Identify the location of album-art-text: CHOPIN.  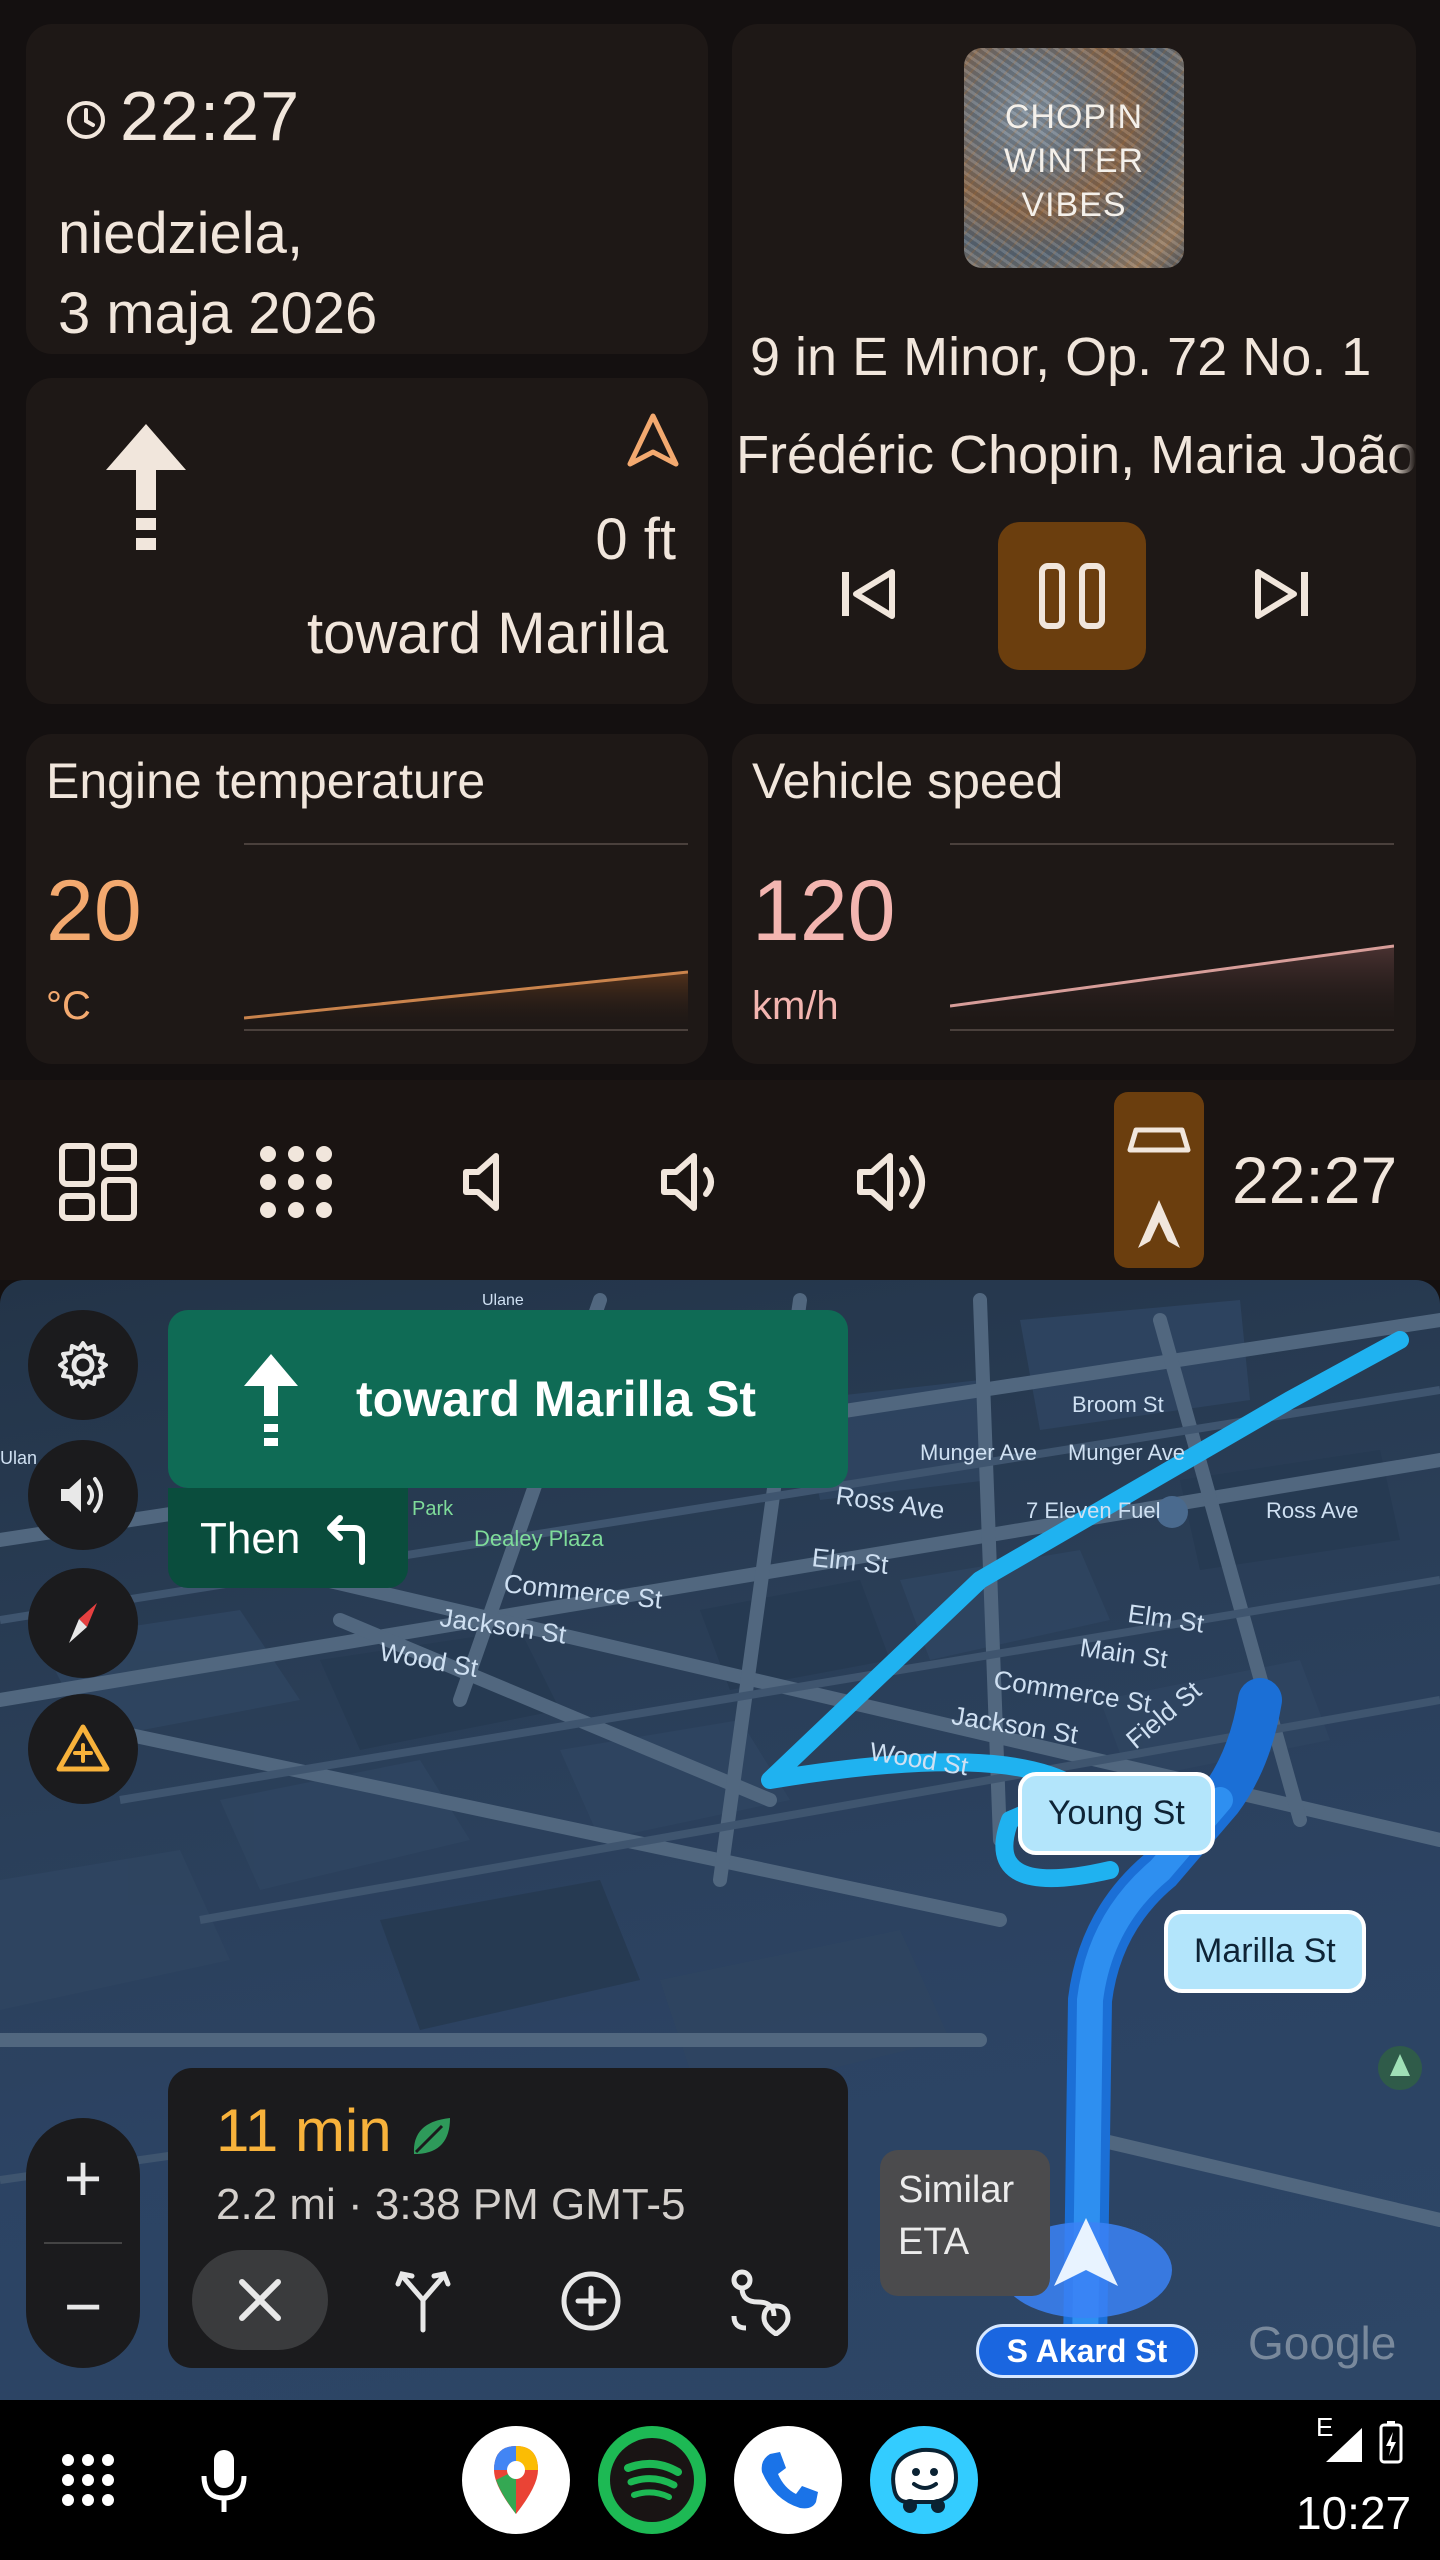
(1074, 117).